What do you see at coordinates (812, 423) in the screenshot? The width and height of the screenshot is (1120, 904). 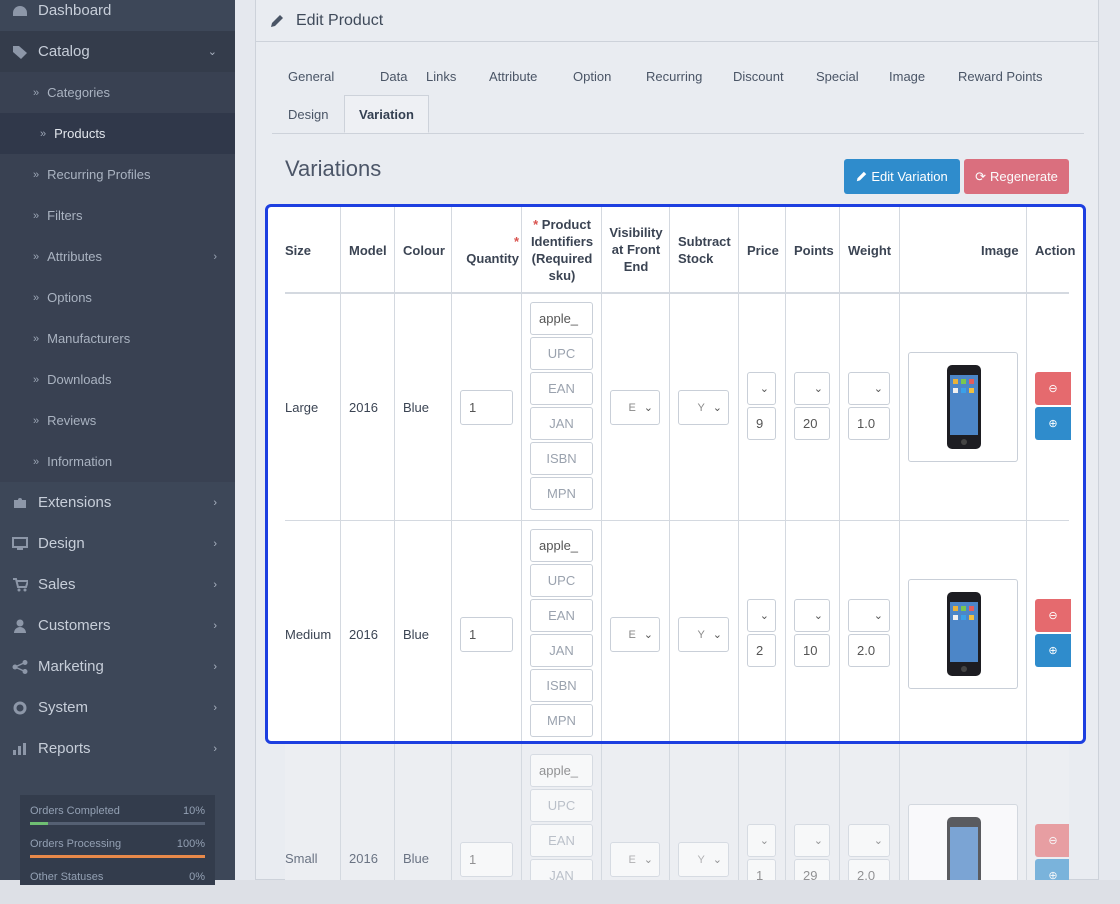 I see `points-input: 20` at bounding box center [812, 423].